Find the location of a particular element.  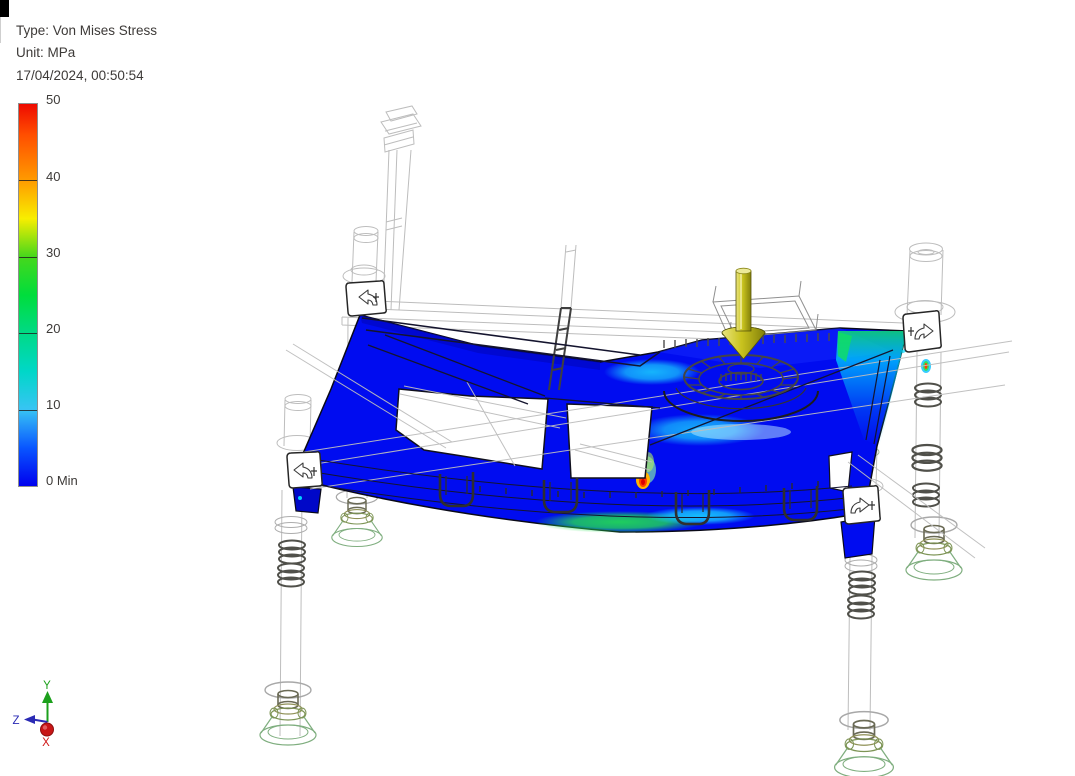

fixture-block-front-right is located at coordinates (861, 505).